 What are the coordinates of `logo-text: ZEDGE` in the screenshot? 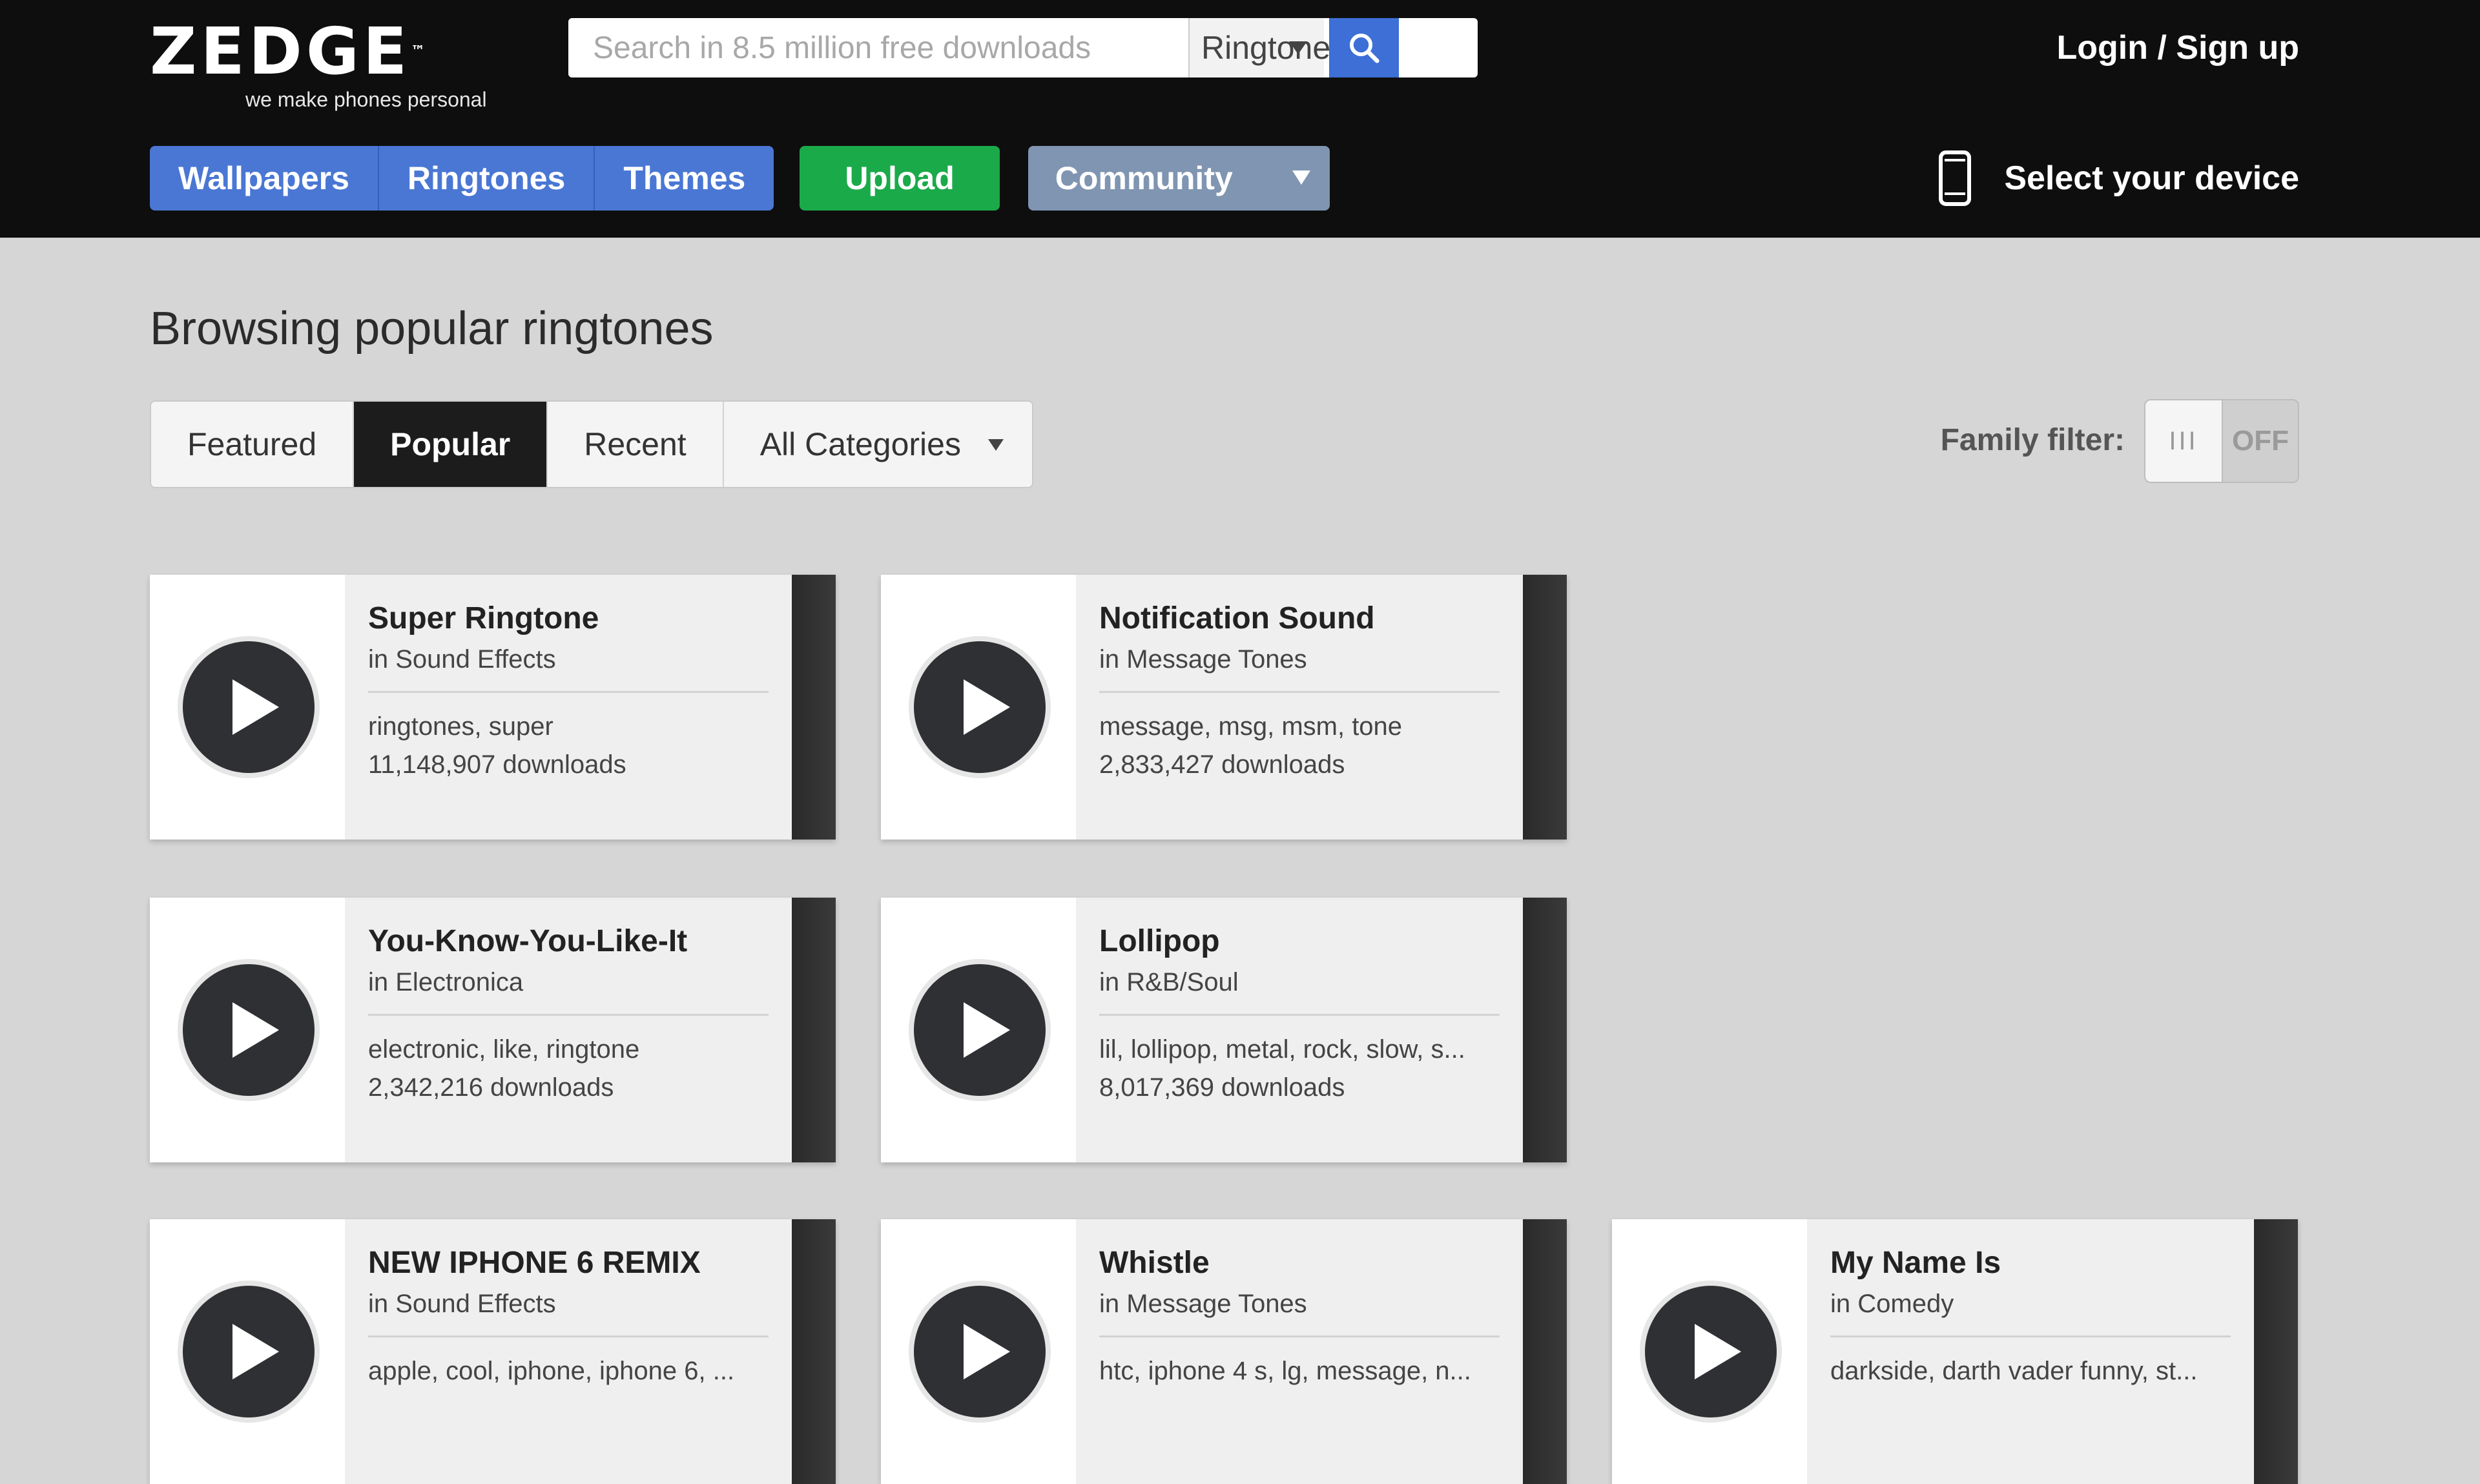 It's located at (280, 51).